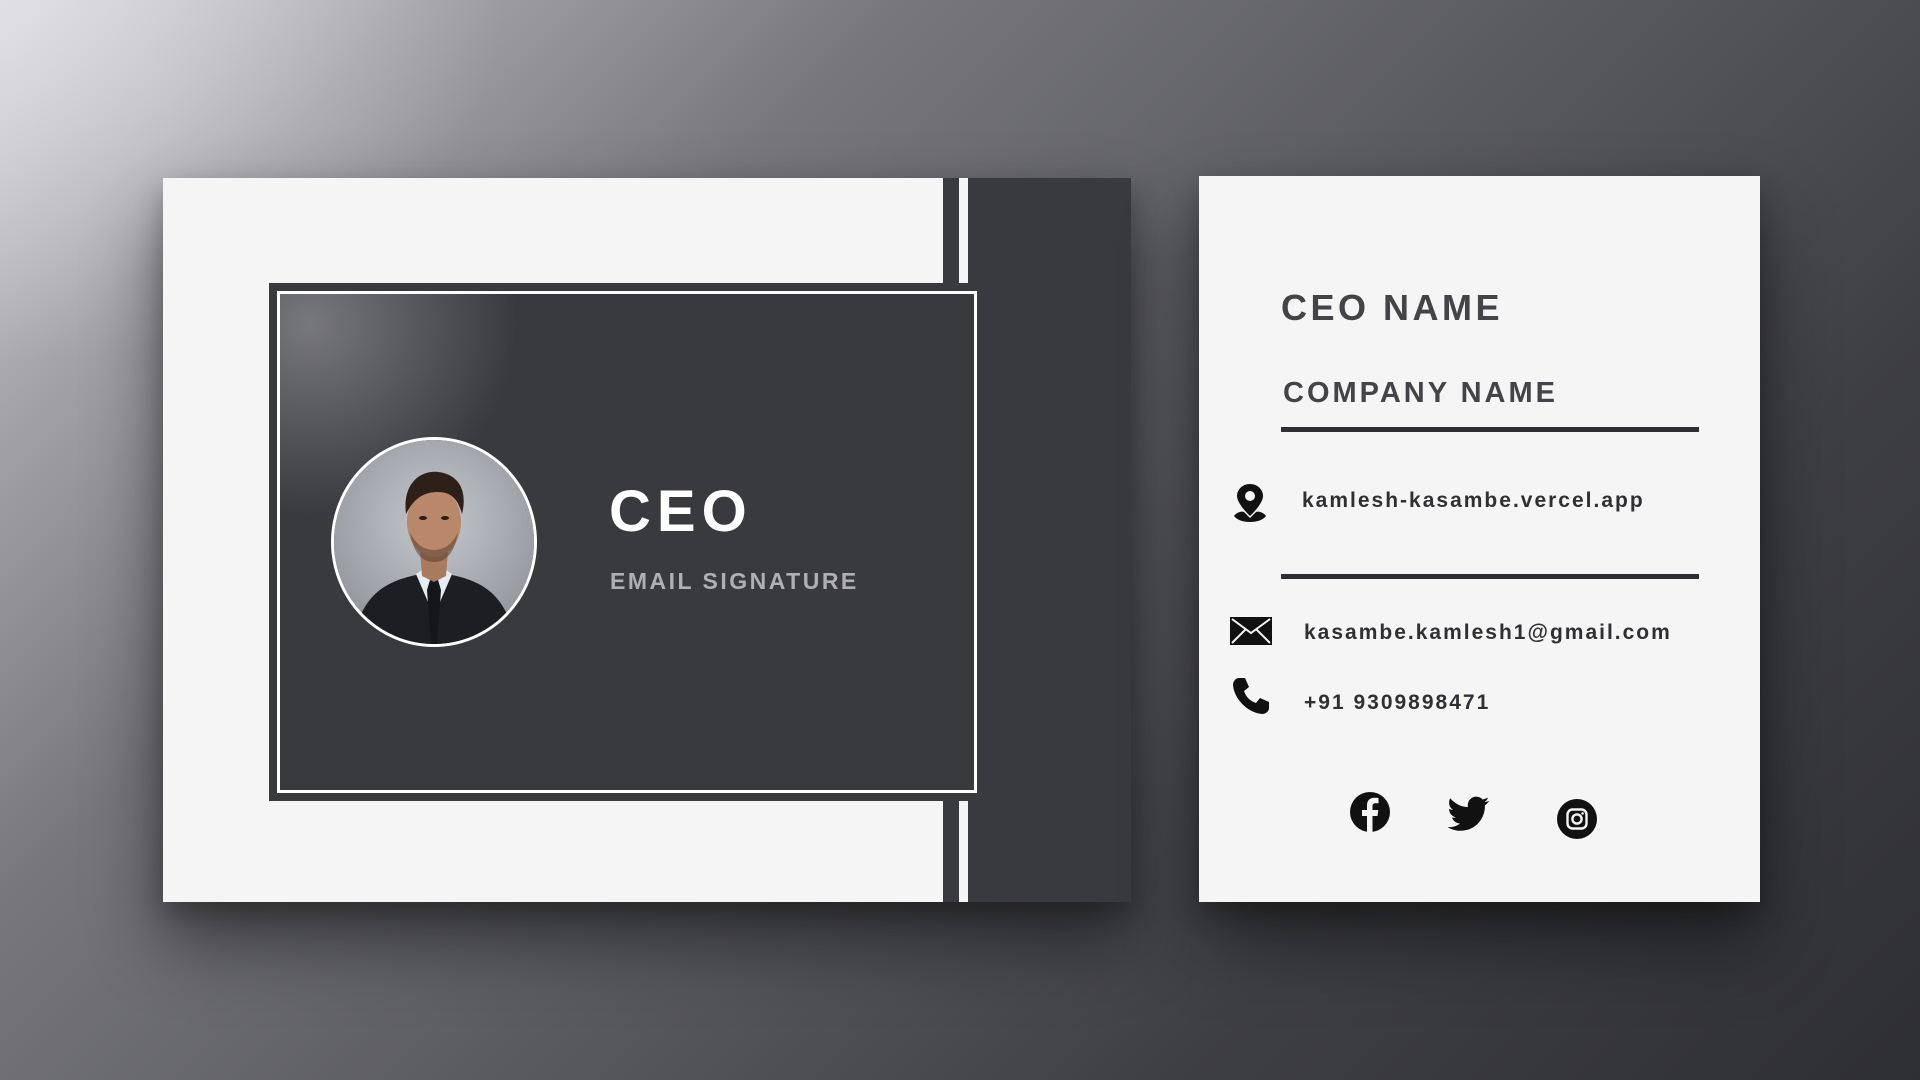 The height and width of the screenshot is (1080, 1920). Describe the element at coordinates (1370, 812) in the screenshot. I see `facebook-icon` at that location.